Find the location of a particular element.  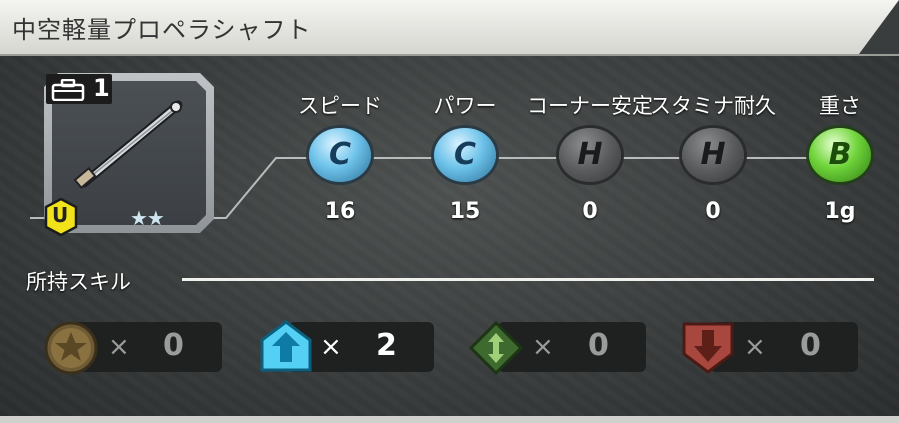

skill-count-down: 0 is located at coordinates (810, 345).